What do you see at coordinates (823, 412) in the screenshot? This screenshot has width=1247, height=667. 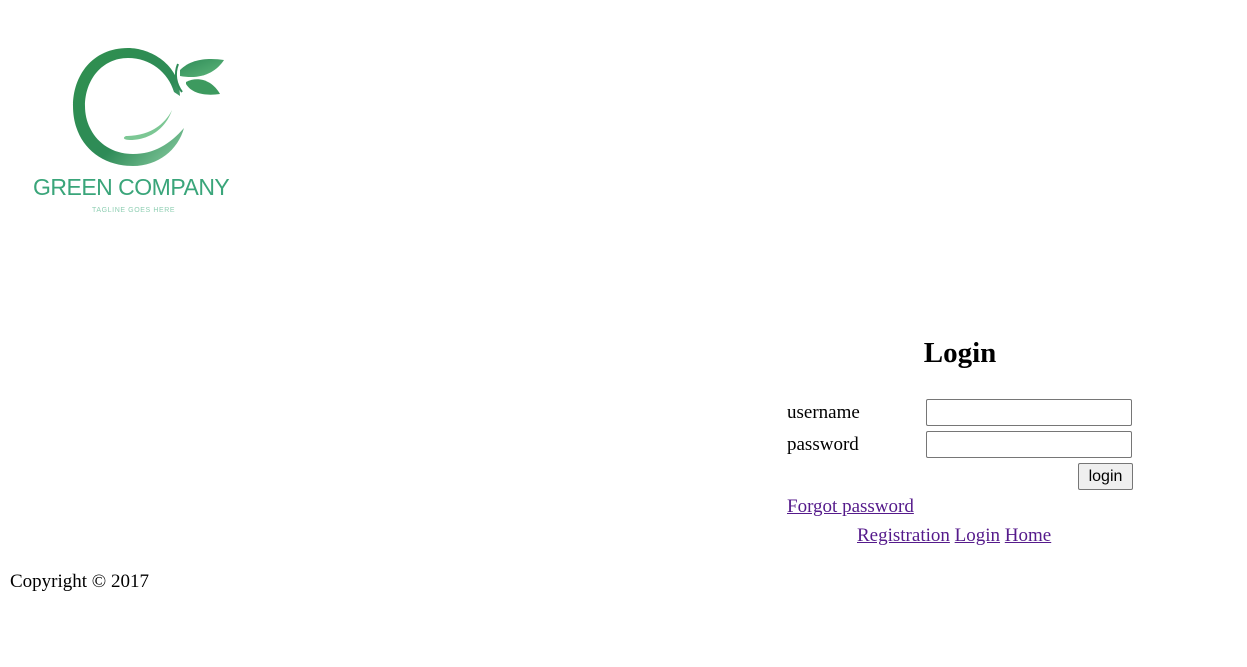 I see `username-label: username` at bounding box center [823, 412].